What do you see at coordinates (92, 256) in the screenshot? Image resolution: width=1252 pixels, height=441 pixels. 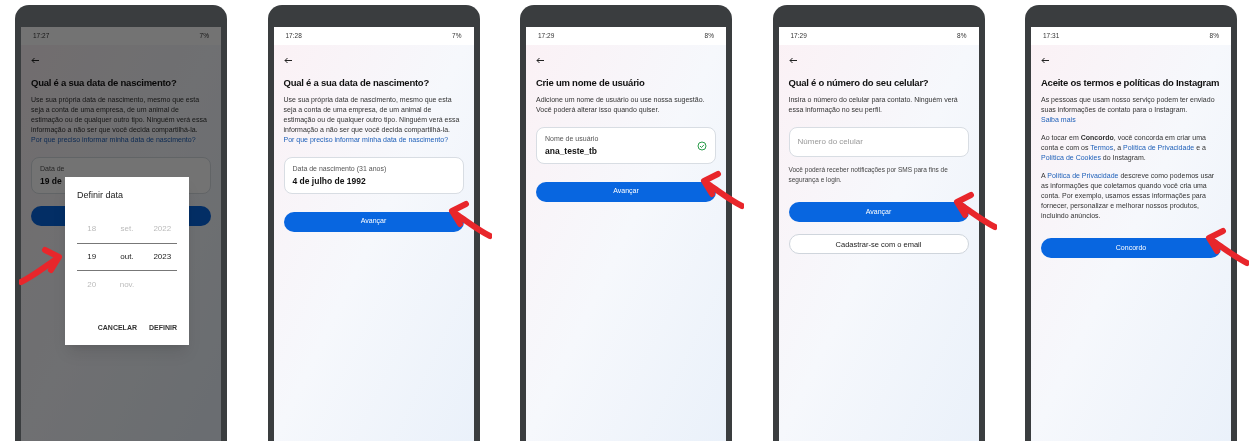 I see `day-value: 19` at bounding box center [92, 256].